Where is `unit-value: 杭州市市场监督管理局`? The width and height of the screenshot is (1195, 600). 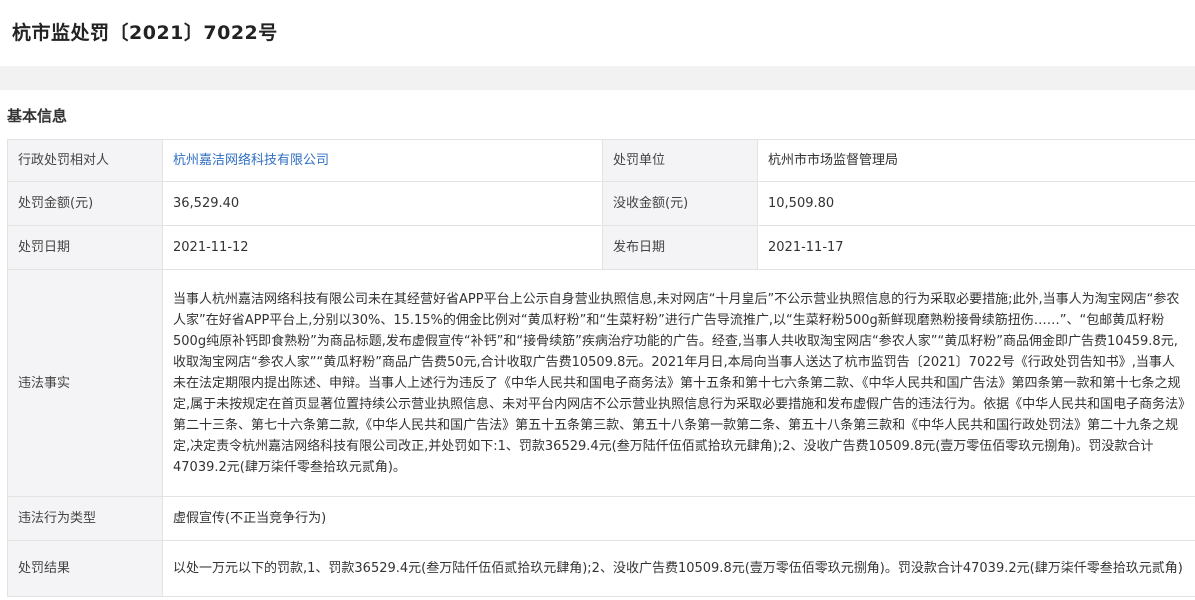 unit-value: 杭州市市场监督管理局 is located at coordinates (976, 160).